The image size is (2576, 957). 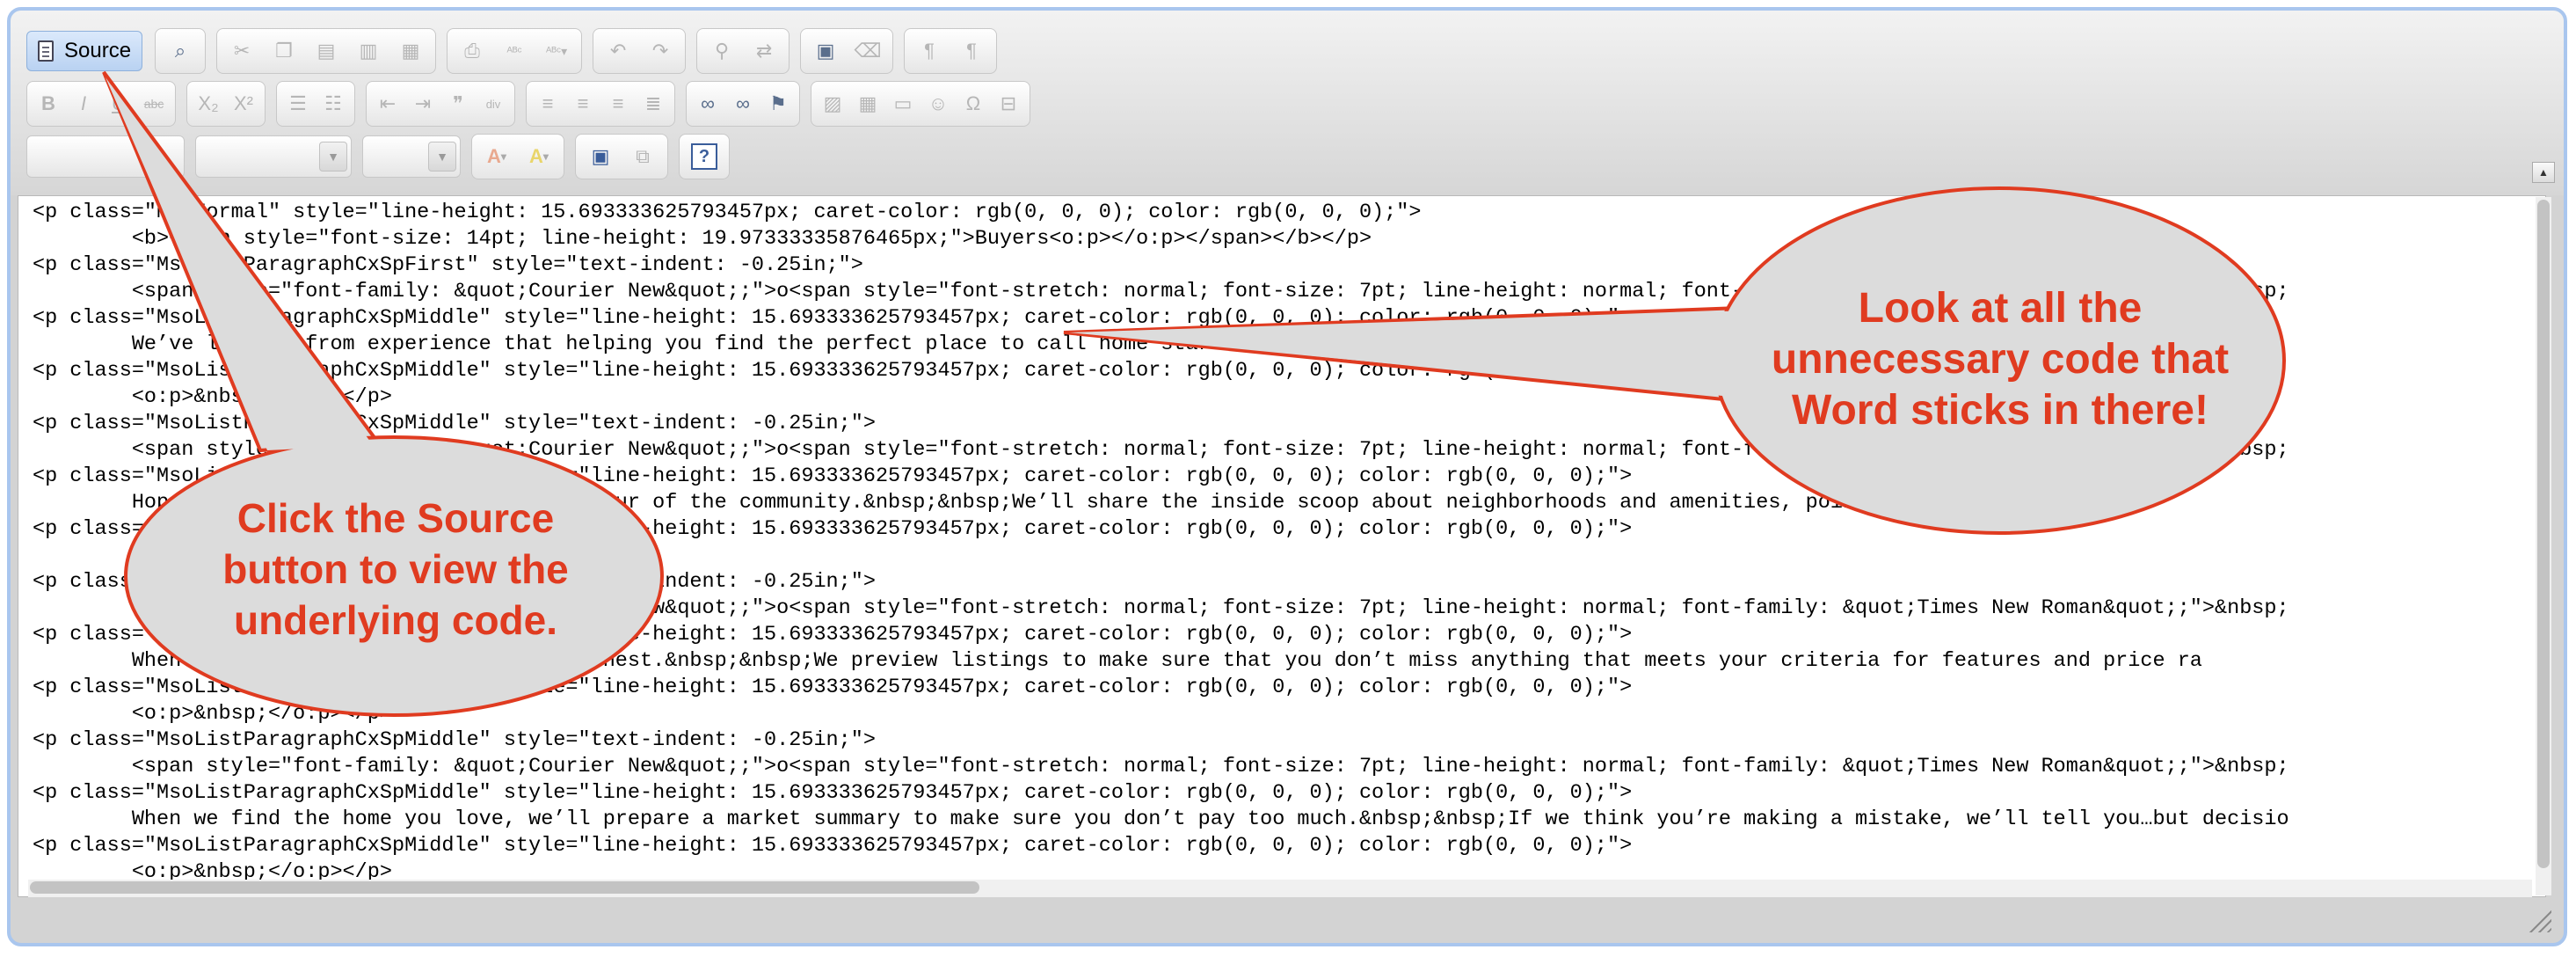 I want to click on callout-line: unnecessary code that, so click(x=2000, y=360).